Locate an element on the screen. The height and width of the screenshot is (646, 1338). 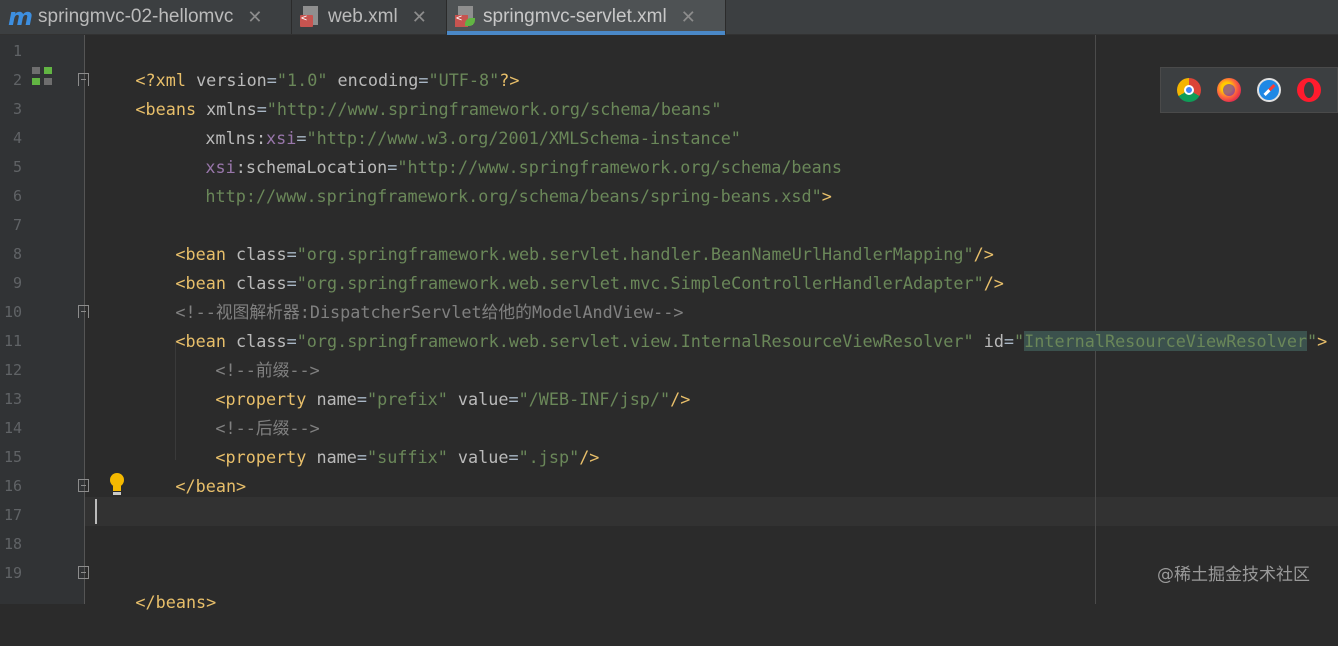
tab-springmvc-02-hellomvc: m springmvc-02-hellomvc ✕ is located at coordinates (146, 17).